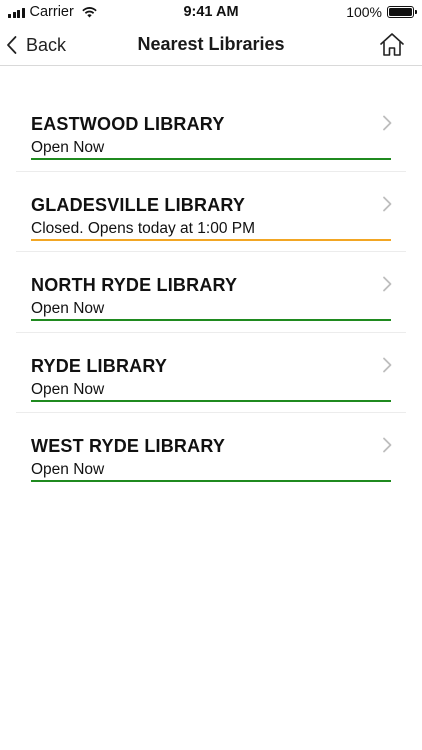 The height and width of the screenshot is (750, 422). Describe the element at coordinates (128, 446) in the screenshot. I see `library-name: WEST RYDE LIBRARY` at that location.